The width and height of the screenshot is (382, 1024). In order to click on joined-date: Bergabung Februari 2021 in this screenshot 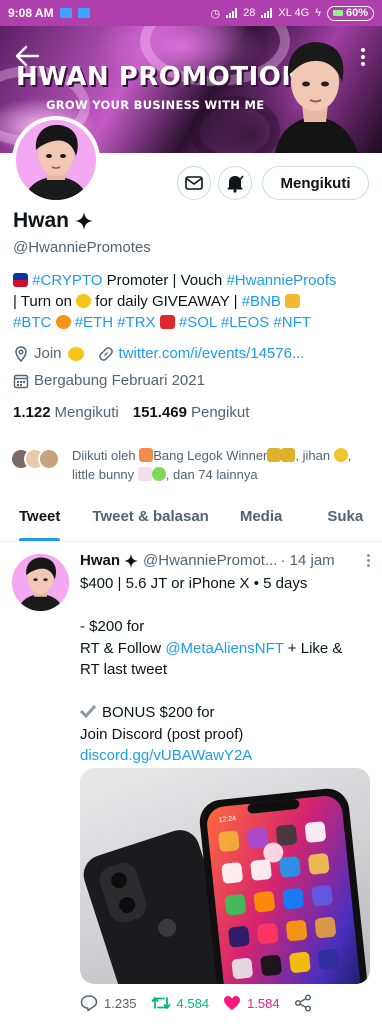, I will do `click(119, 380)`.